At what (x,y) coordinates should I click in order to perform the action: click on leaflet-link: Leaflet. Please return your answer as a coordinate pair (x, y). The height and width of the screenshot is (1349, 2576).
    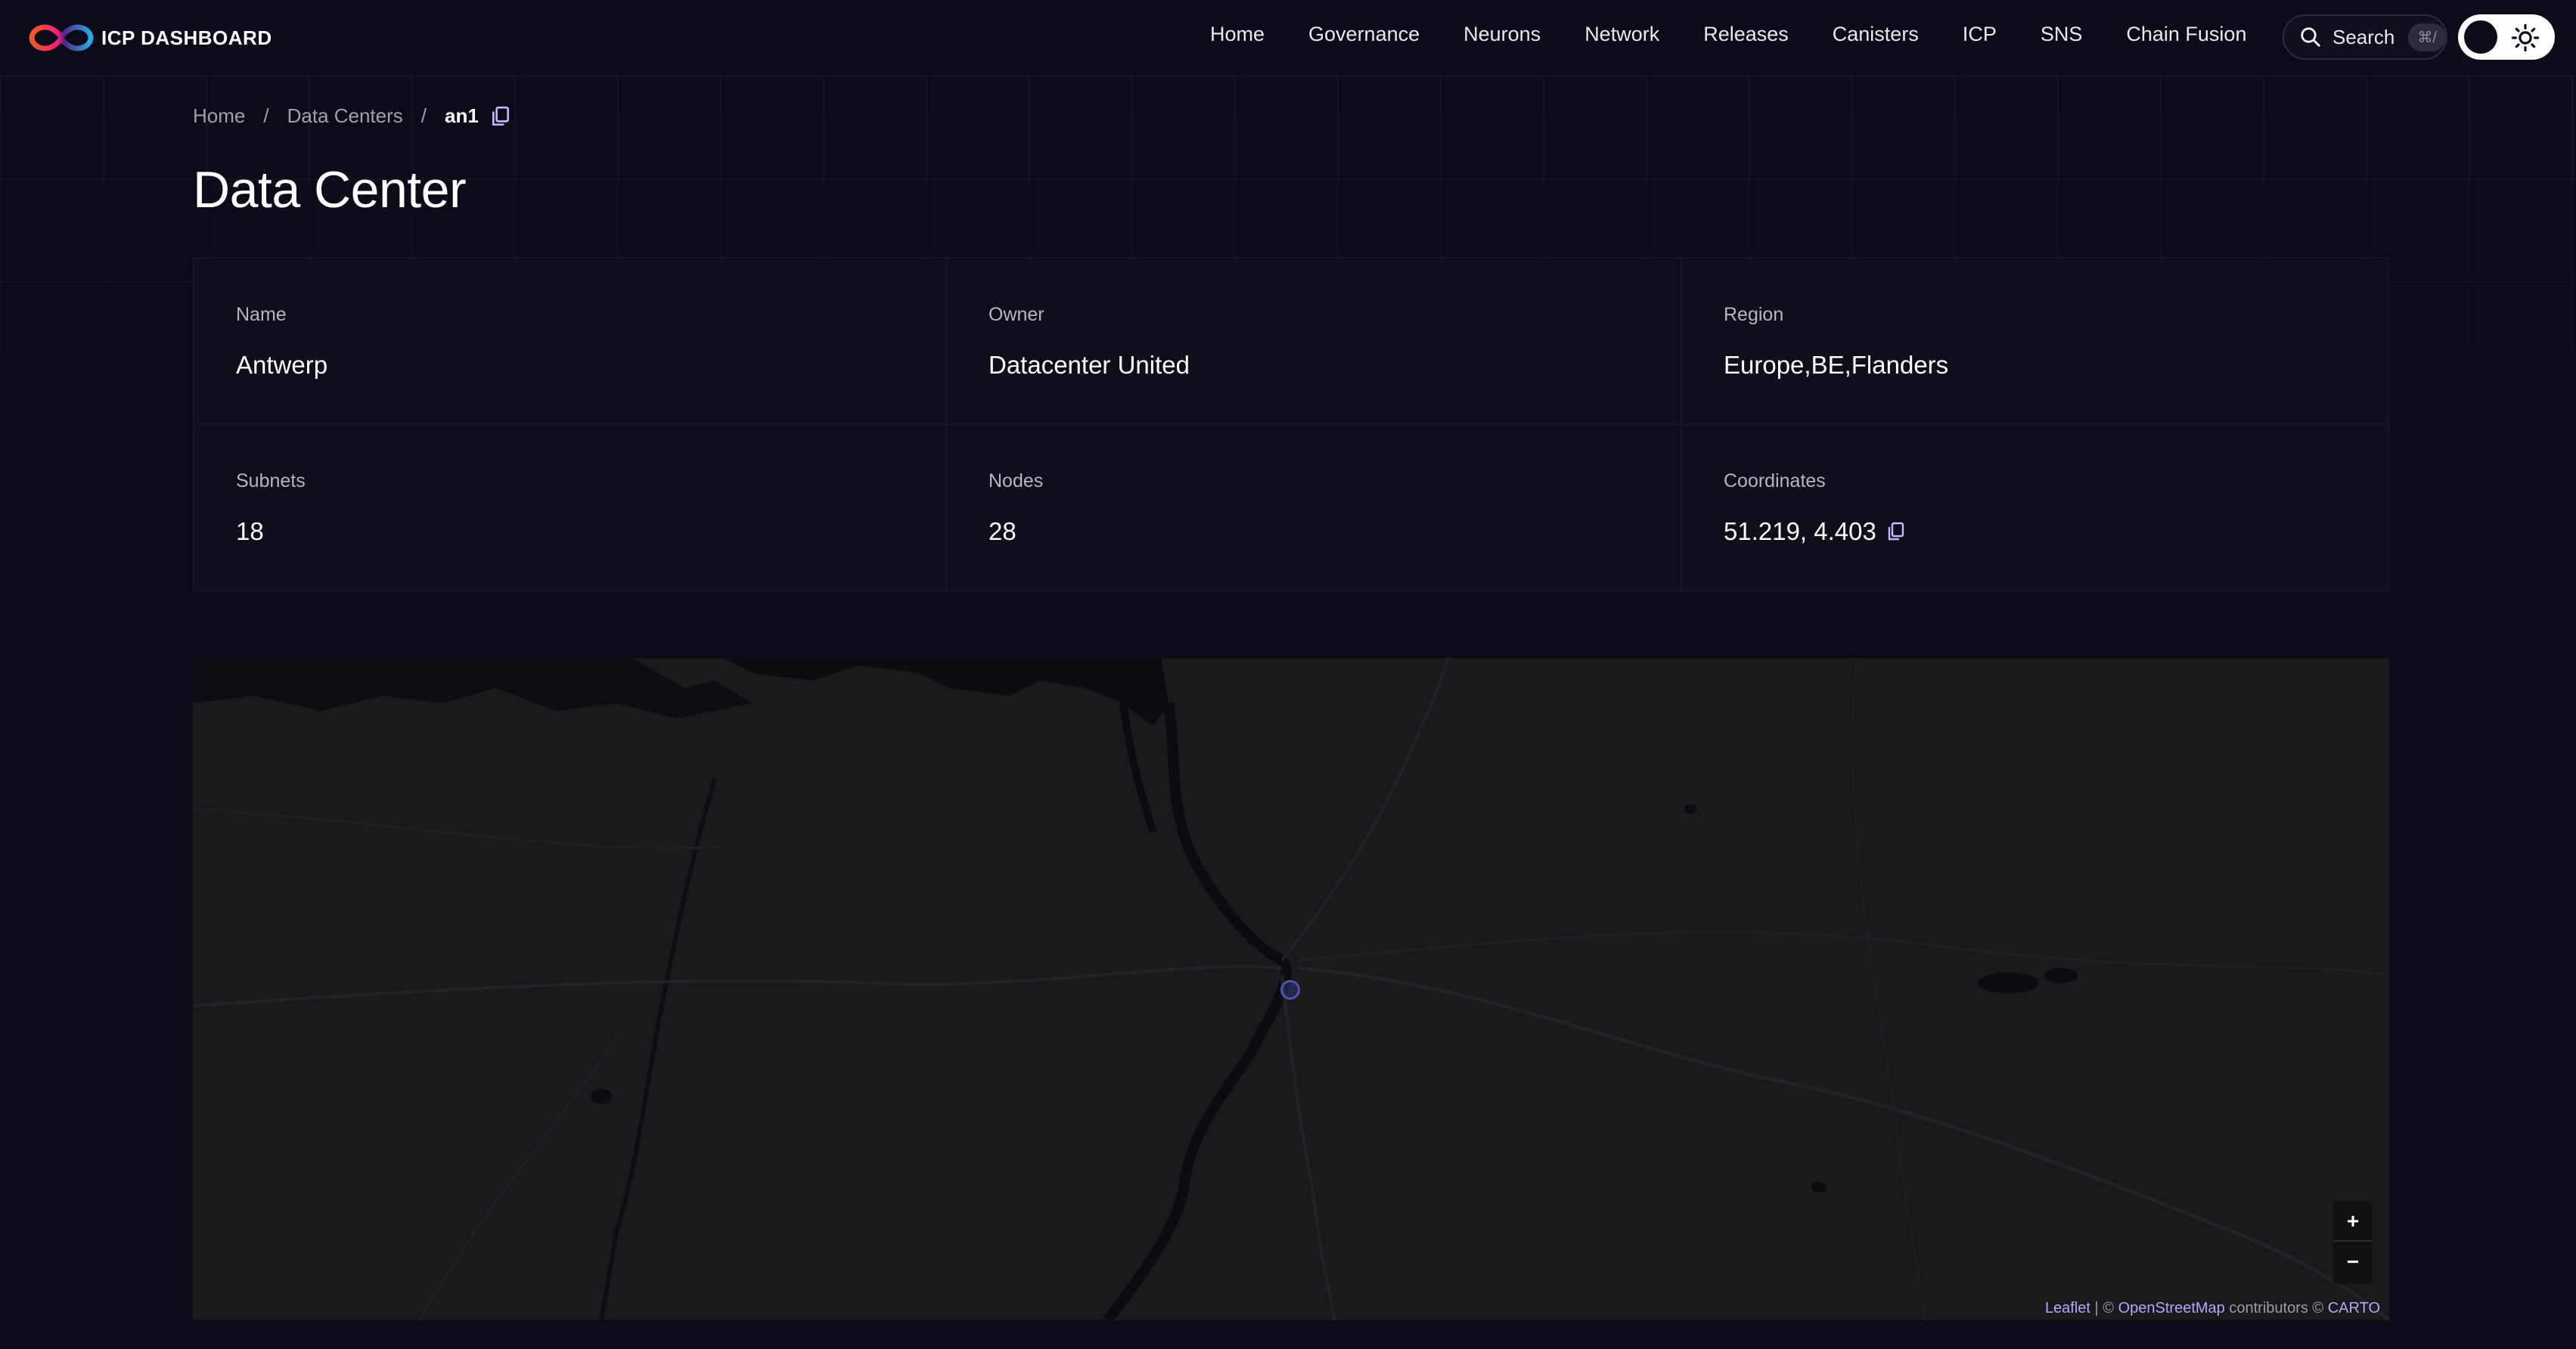
    Looking at the image, I should click on (2067, 1308).